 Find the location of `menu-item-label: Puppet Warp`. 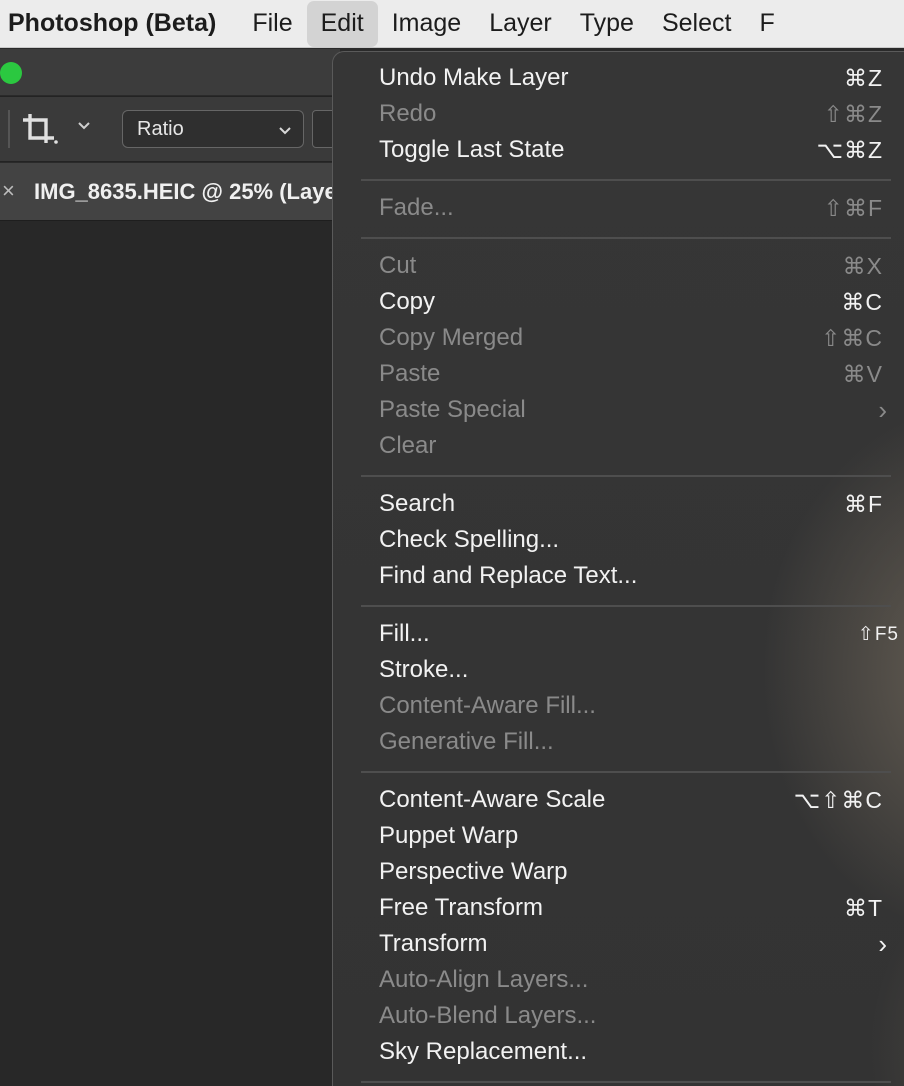

menu-item-label: Puppet Warp is located at coordinates (449, 835).